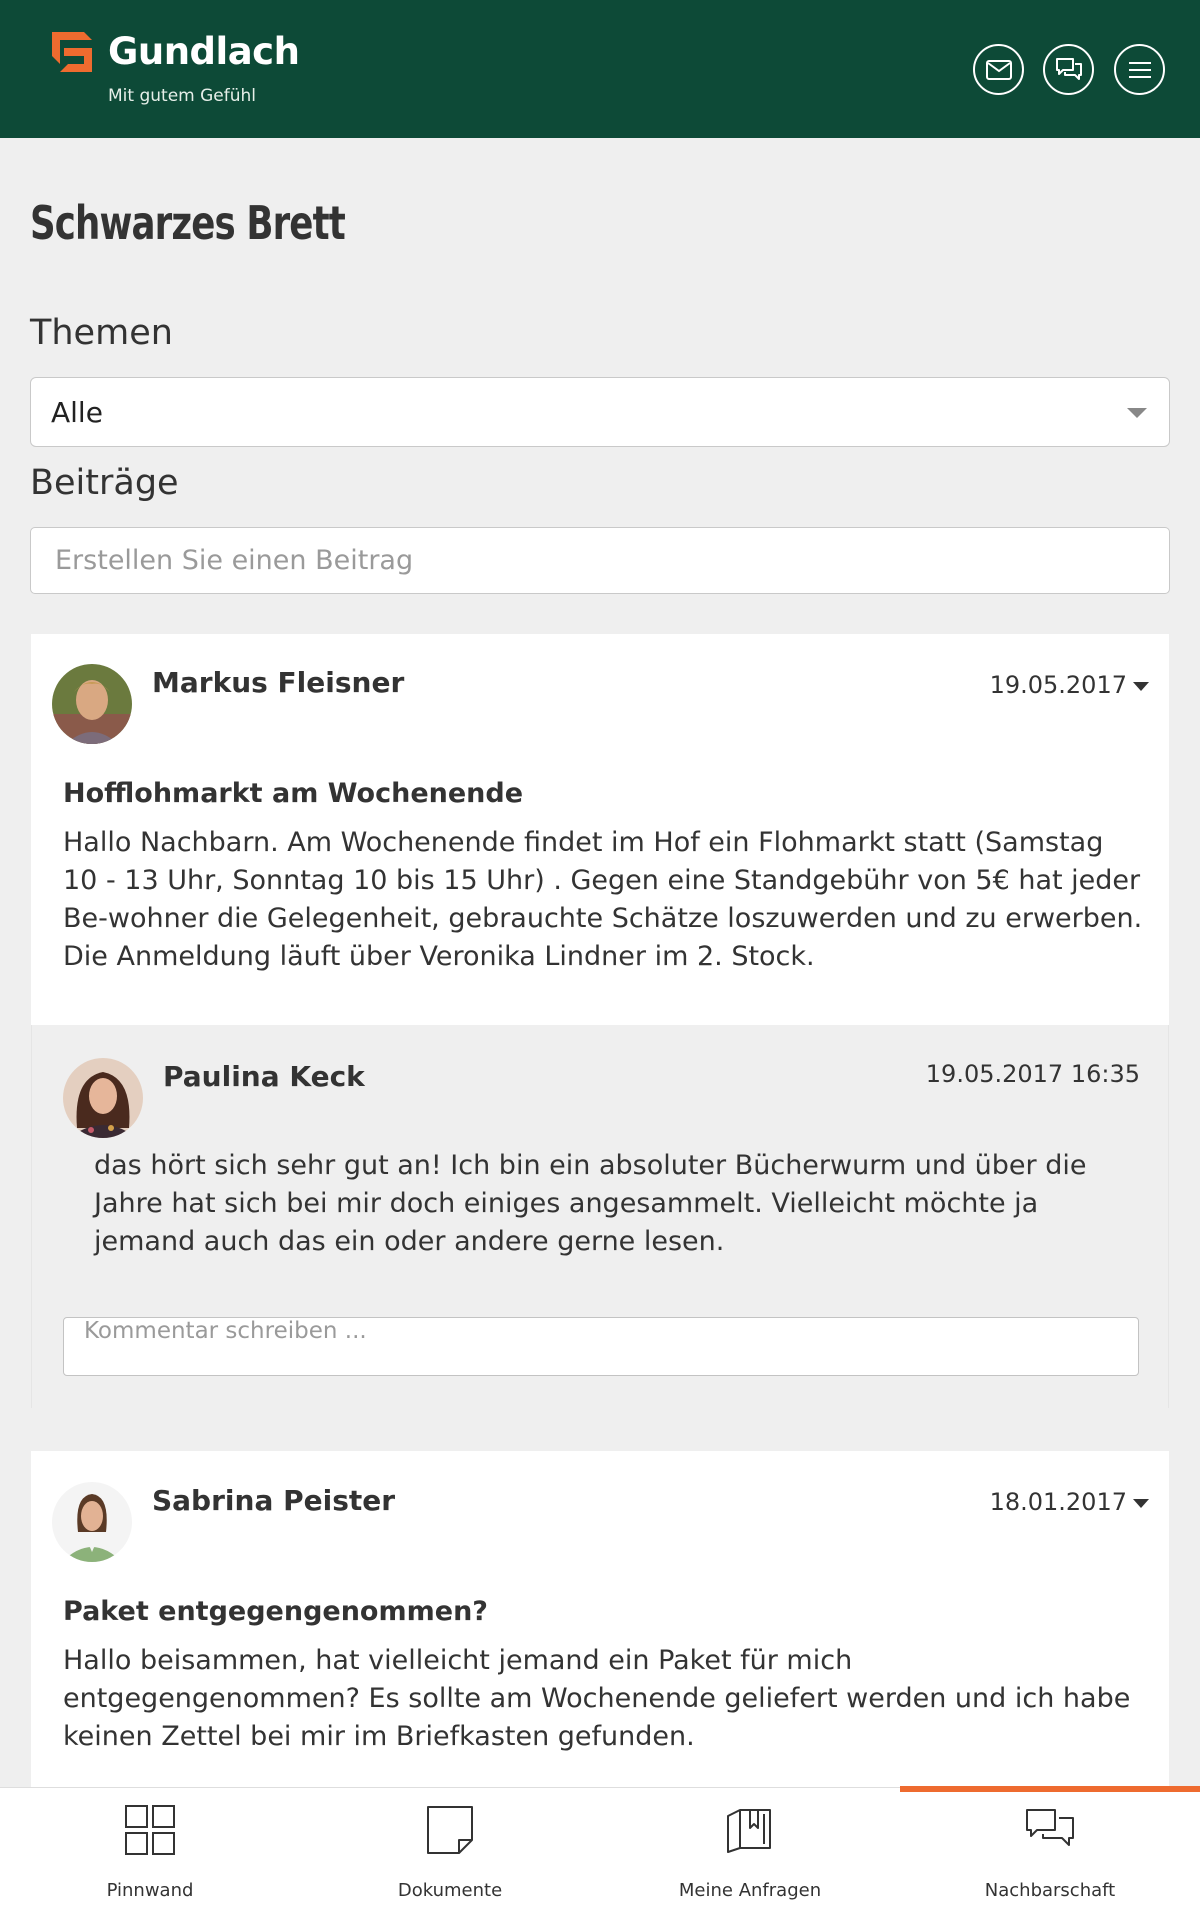  I want to click on grid-icon, so click(150, 1830).